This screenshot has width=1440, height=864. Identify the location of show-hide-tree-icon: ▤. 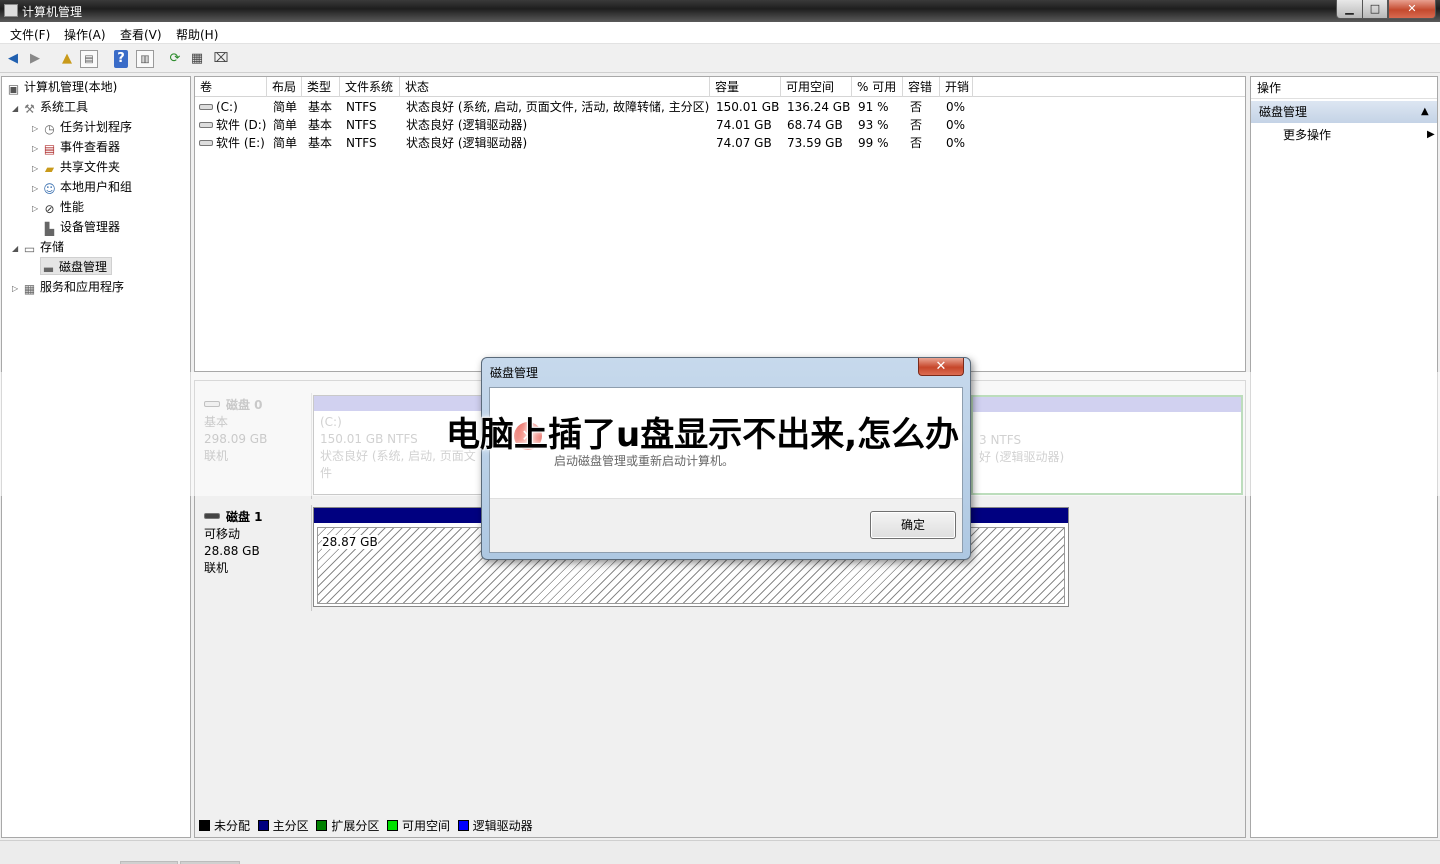
(89, 59).